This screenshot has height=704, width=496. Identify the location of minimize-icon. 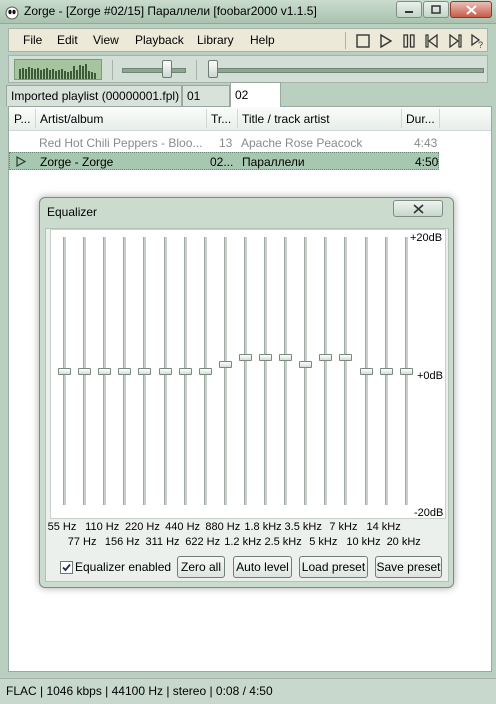
(409, 11).